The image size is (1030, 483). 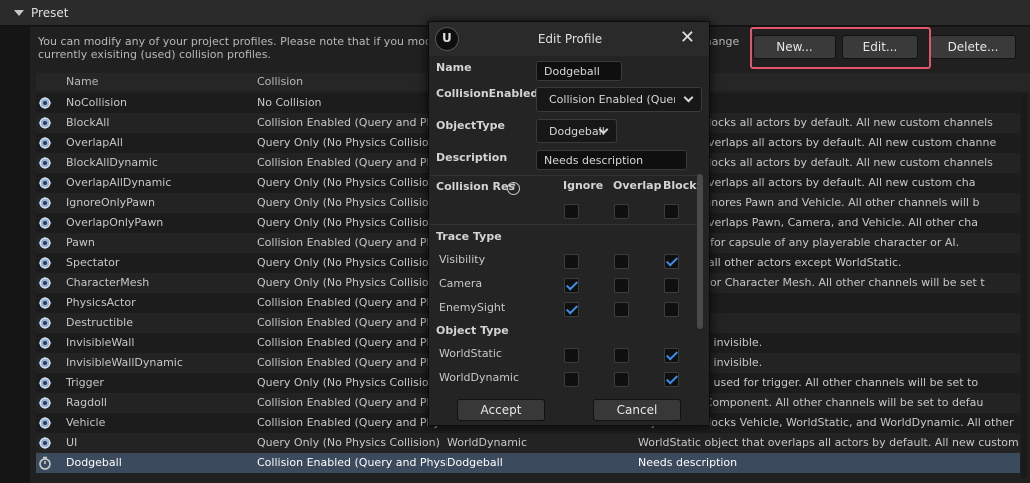 I want to click on highlight-annotation, so click(x=840, y=48).